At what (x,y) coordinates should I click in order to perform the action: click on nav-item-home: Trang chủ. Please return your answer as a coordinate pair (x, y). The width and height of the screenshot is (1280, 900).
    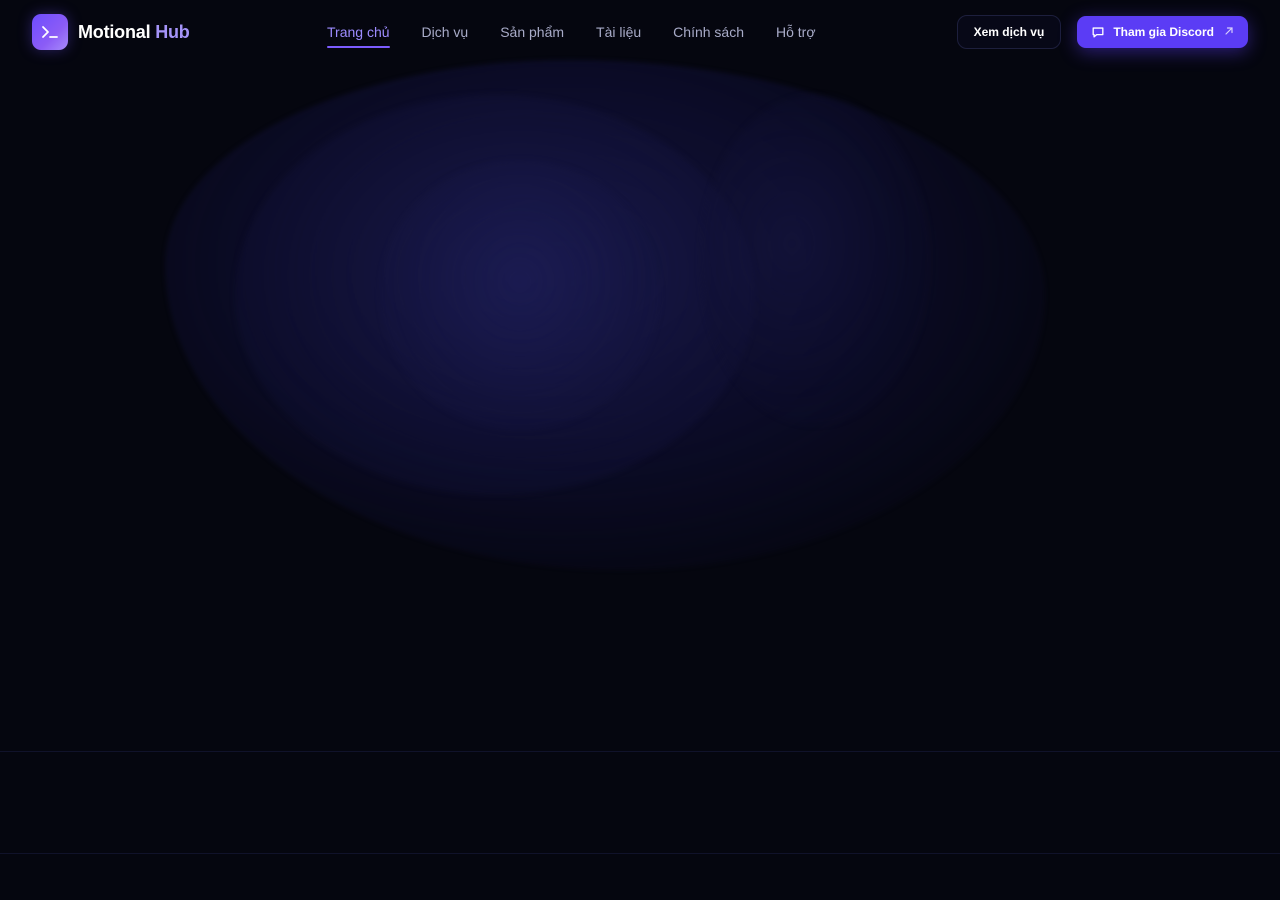
    Looking at the image, I should click on (358, 33).